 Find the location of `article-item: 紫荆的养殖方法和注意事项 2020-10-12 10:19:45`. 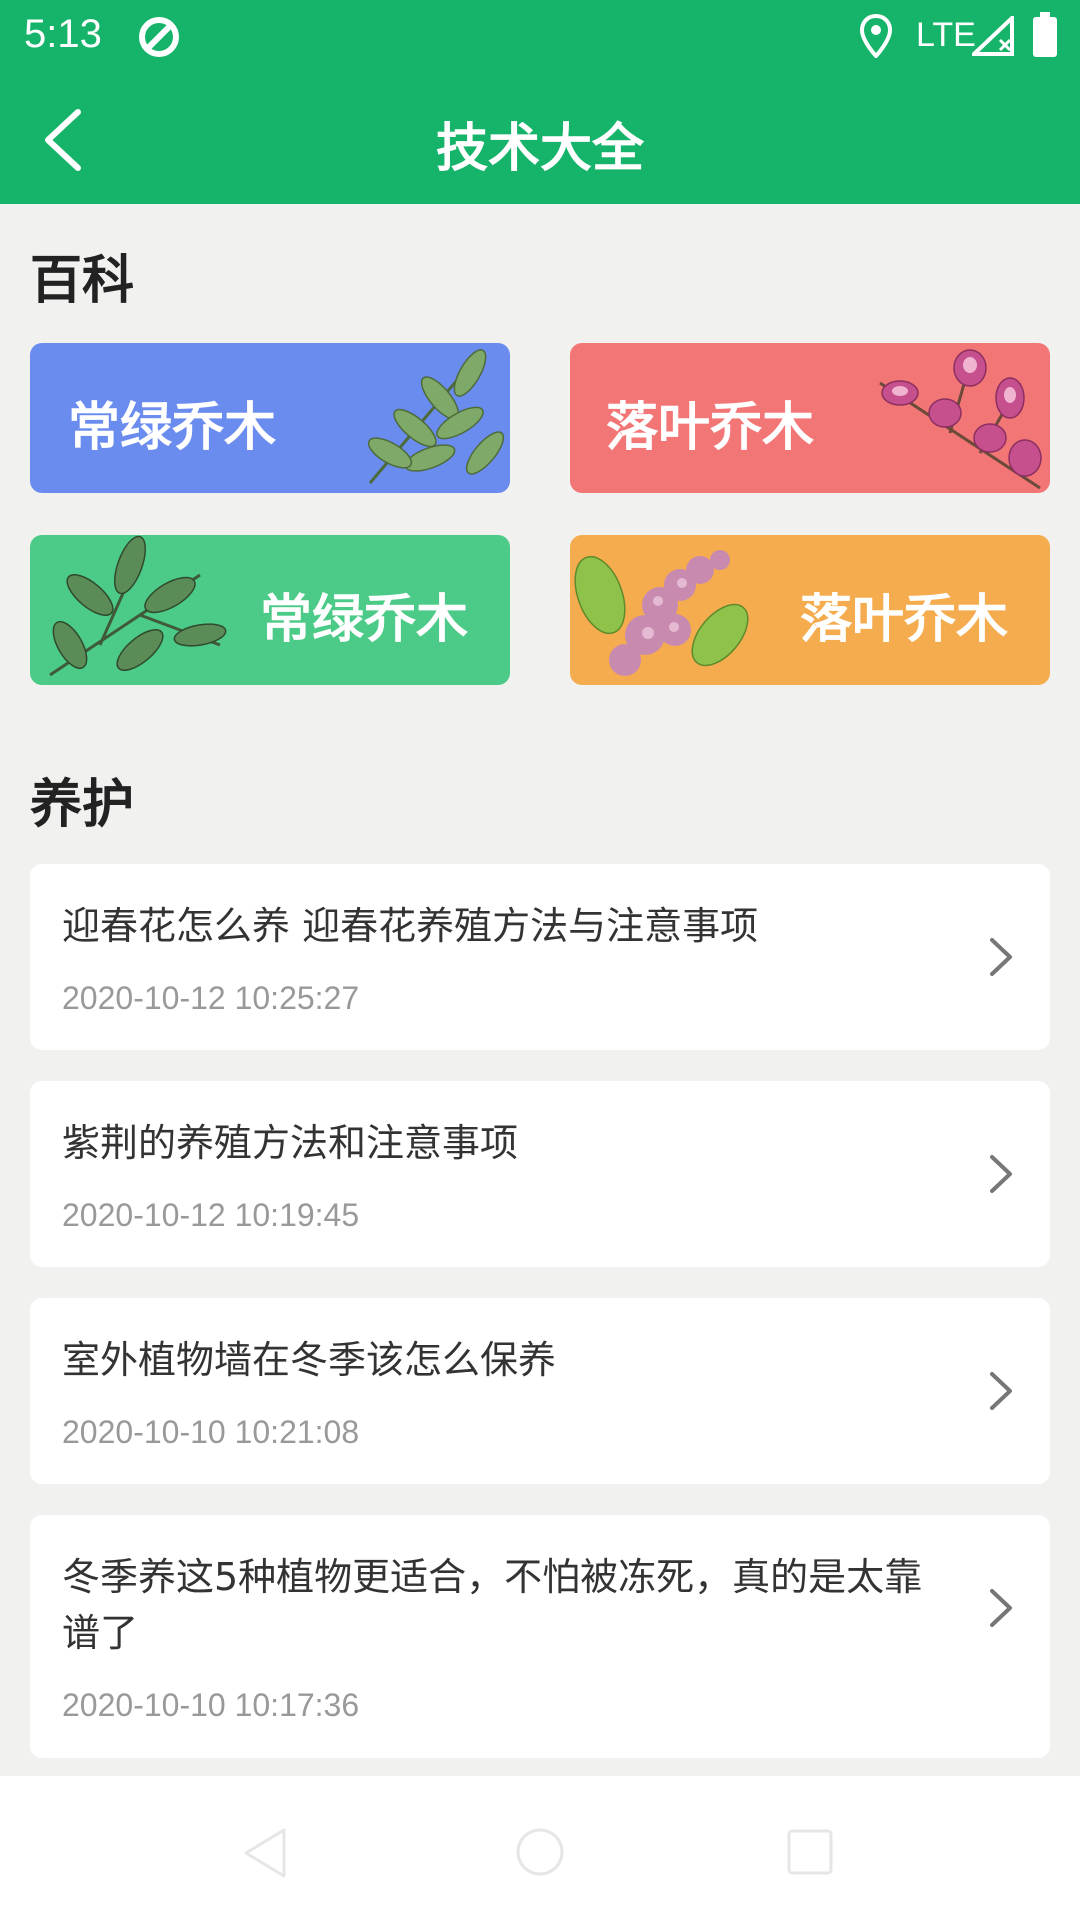

article-item: 紫荆的养殖方法和注意事项 2020-10-12 10:19:45 is located at coordinates (540, 1174).